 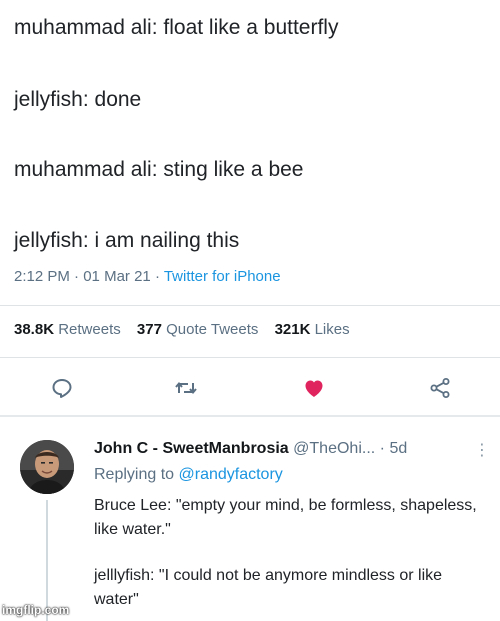 I want to click on reply-age: 5d, so click(x=398, y=448).